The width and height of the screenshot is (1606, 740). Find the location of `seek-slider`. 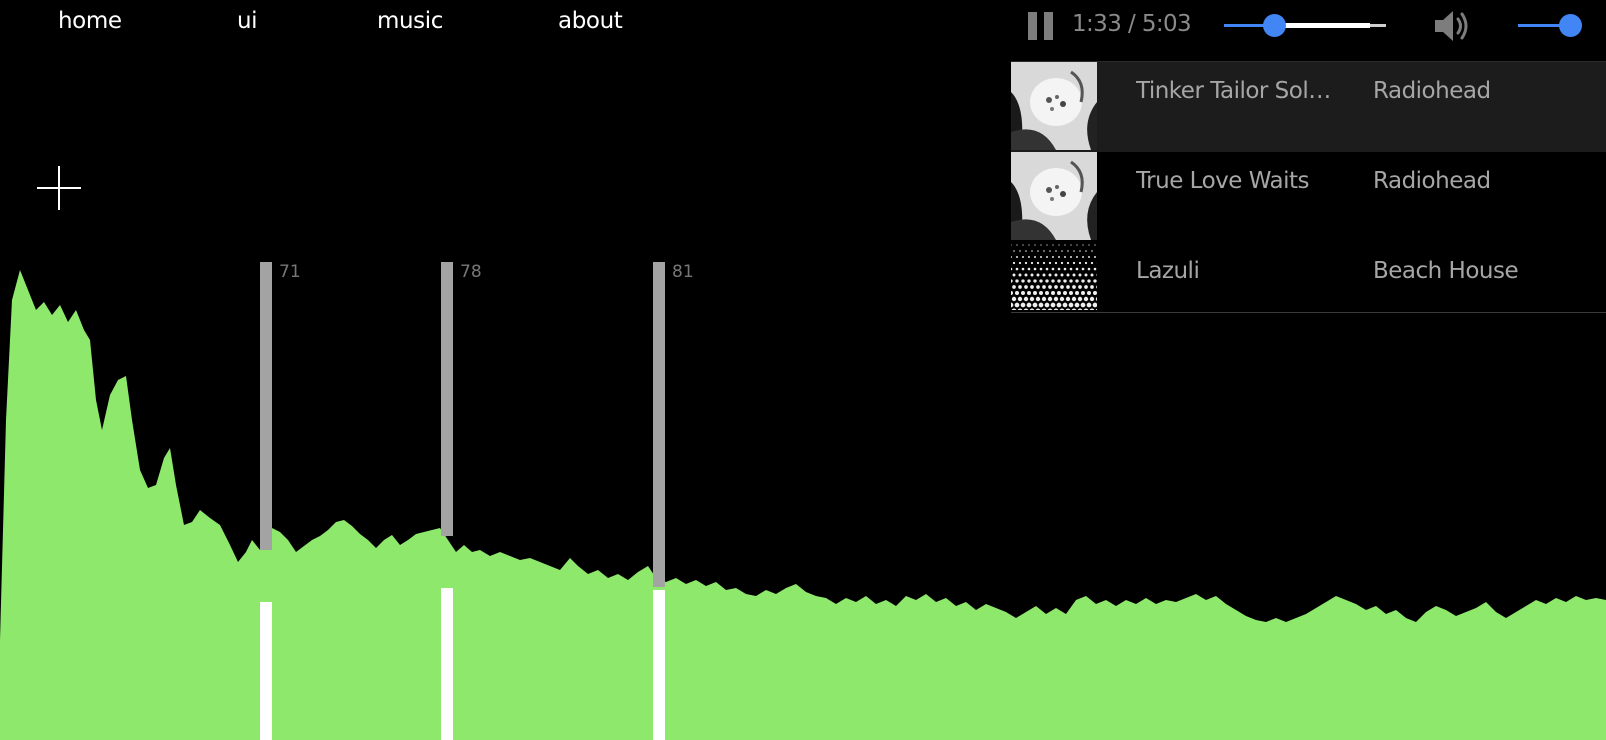

seek-slider is located at coordinates (1305, 25).